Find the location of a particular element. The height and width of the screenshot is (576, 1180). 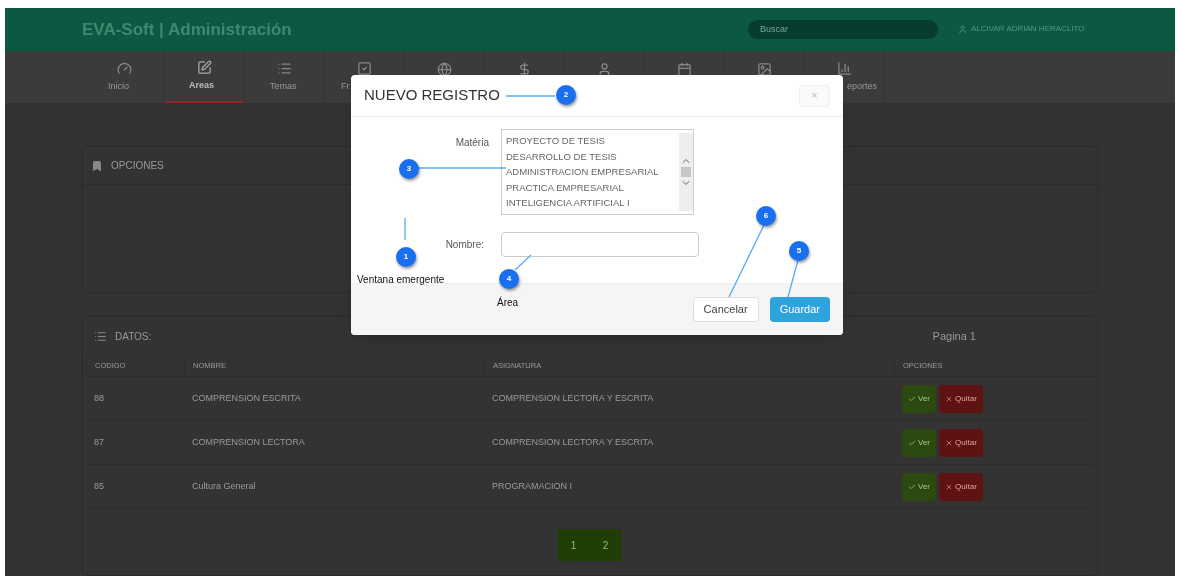

search-field: Buscar is located at coordinates (843, 29).